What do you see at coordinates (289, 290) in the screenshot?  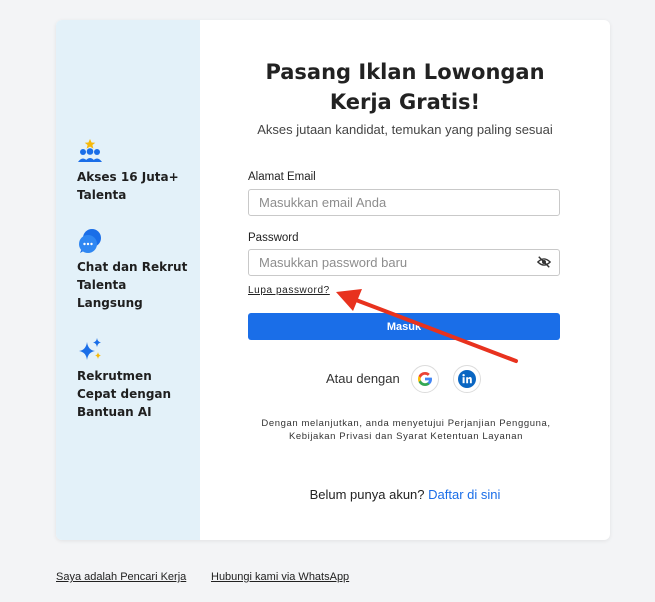 I see `forgot-password-link: Lupa password?` at bounding box center [289, 290].